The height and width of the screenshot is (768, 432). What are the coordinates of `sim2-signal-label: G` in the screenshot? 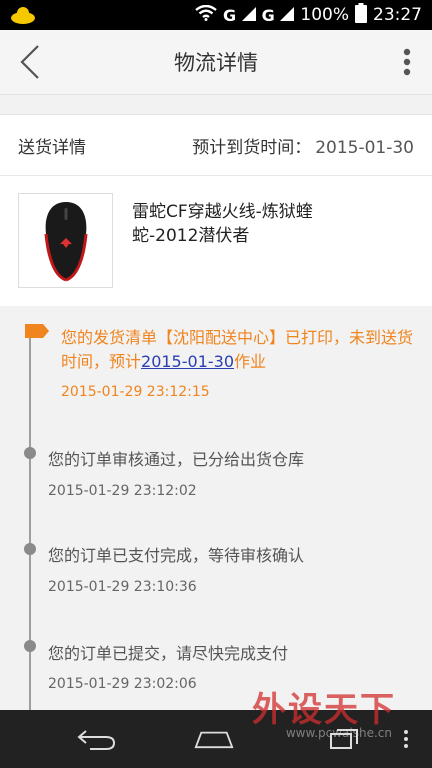 It's located at (268, 15).